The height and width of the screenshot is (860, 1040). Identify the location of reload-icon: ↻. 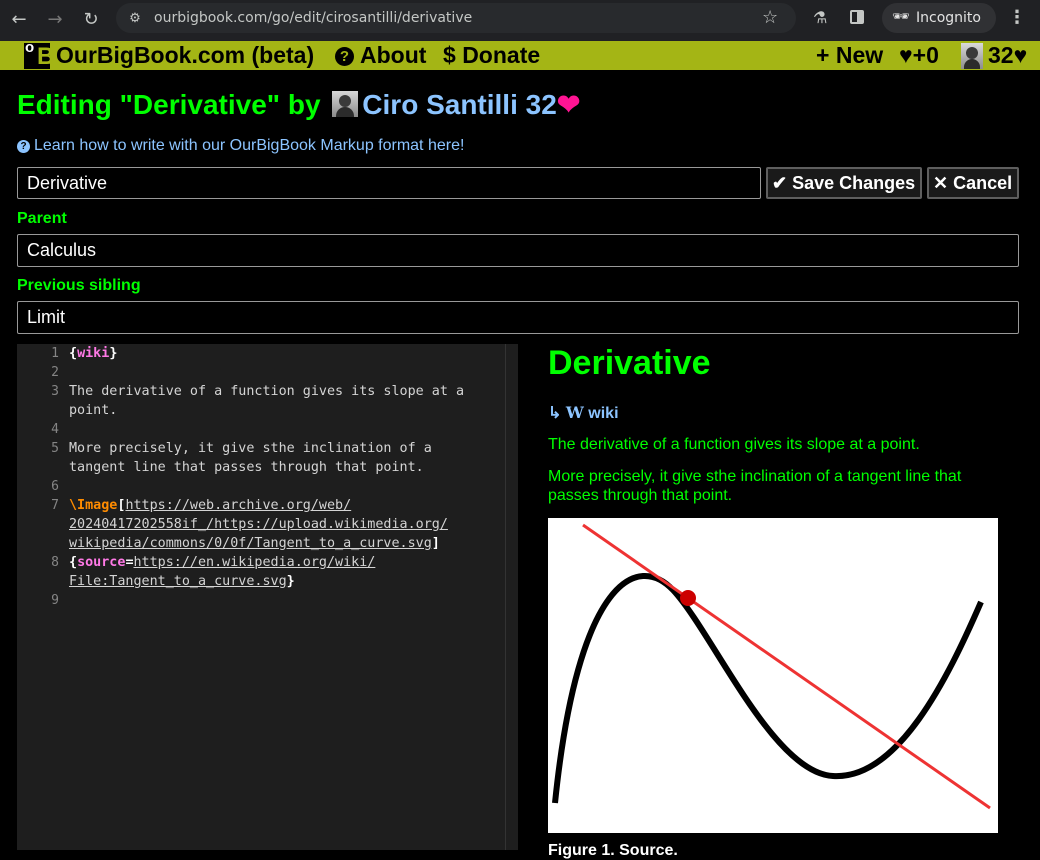
(91, 20).